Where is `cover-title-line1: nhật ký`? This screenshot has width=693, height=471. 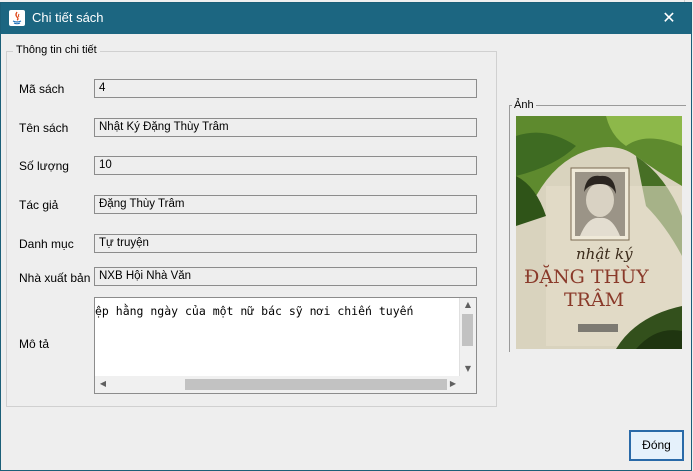
cover-title-line1: nhật ký is located at coordinates (604, 254).